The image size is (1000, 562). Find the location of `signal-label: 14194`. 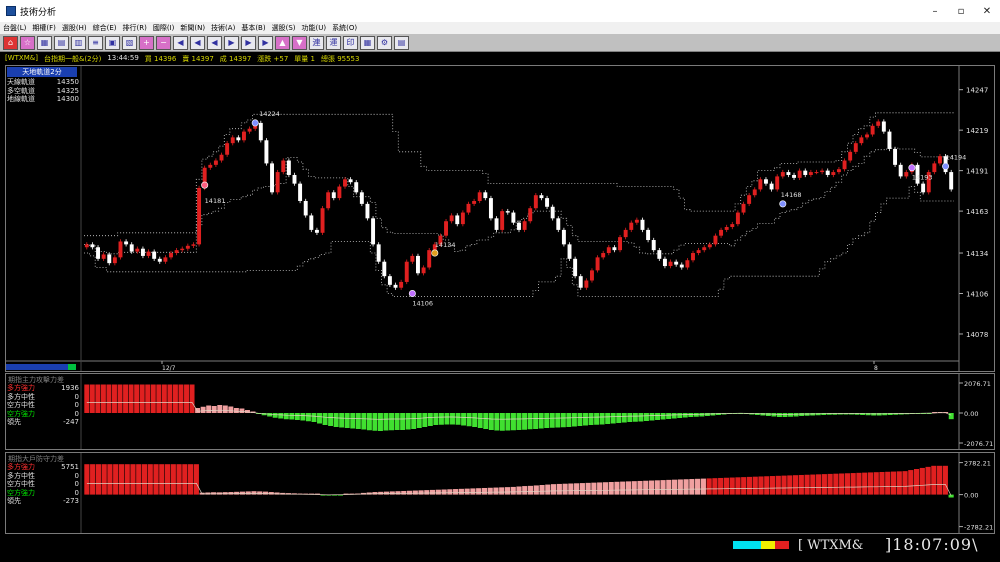

signal-label: 14194 is located at coordinates (956, 157).